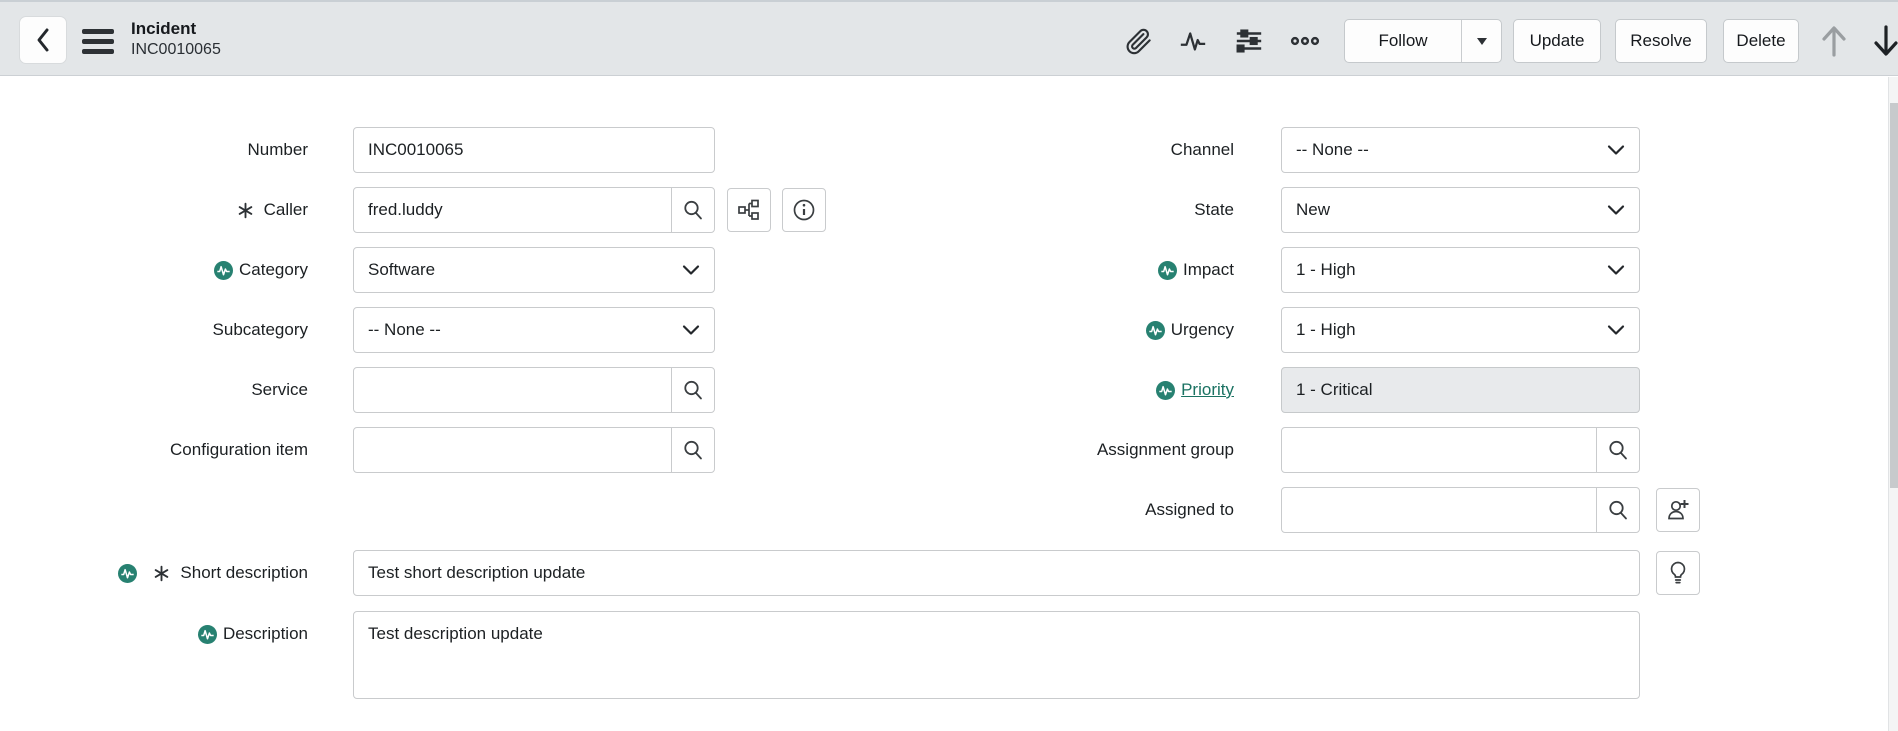  I want to click on short-description-input, so click(996, 573).